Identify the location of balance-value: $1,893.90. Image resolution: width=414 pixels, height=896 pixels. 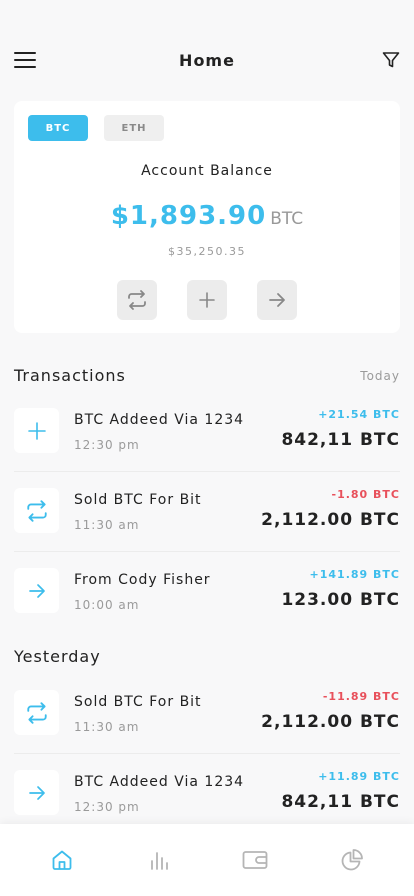
(188, 216).